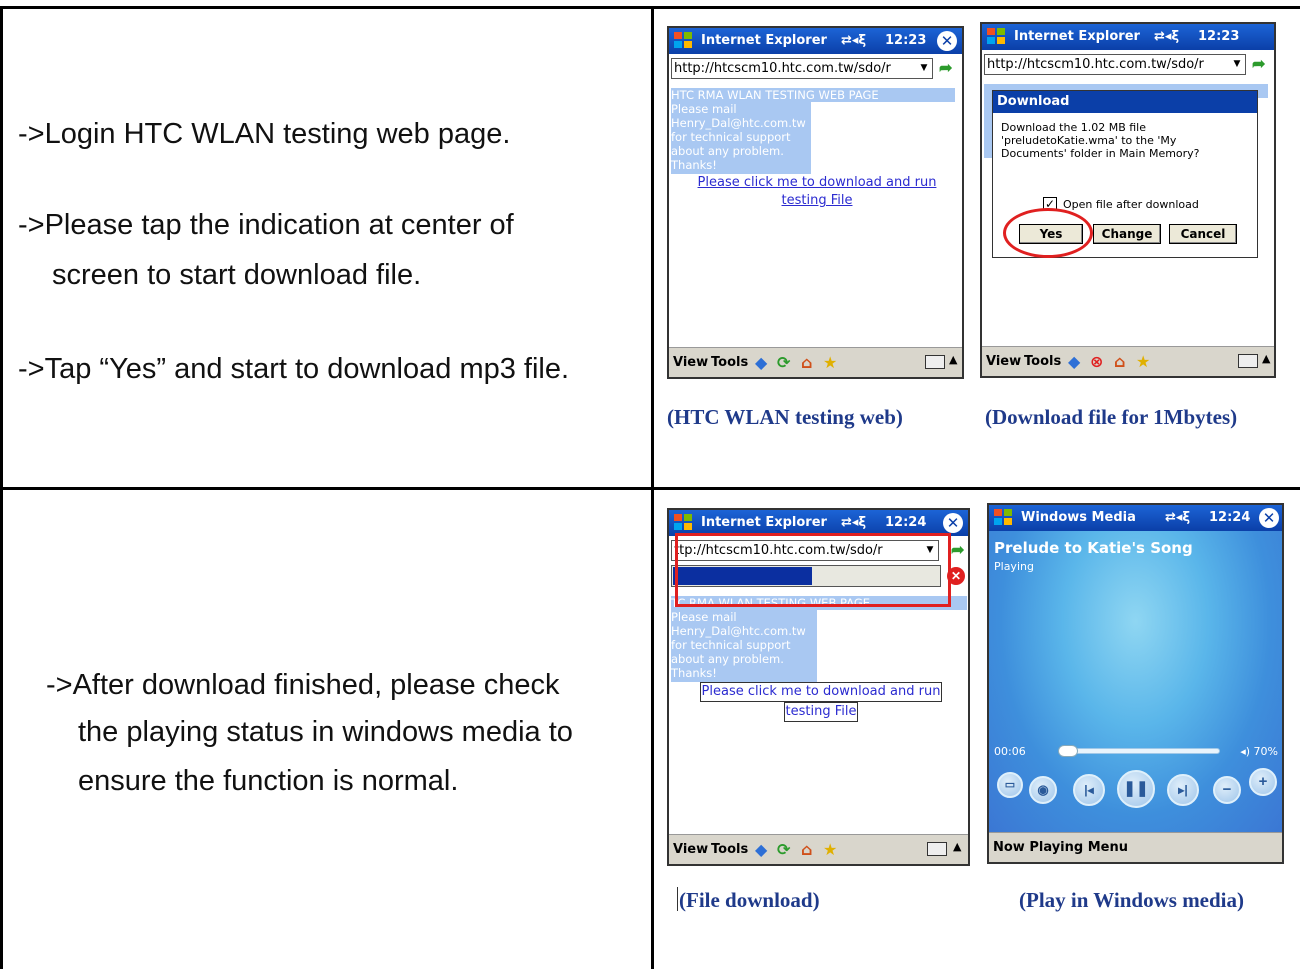 The width and height of the screenshot is (1300, 969). What do you see at coordinates (237, 275) in the screenshot?
I see `instruction-tap-indication-cont: screen to start download file.` at bounding box center [237, 275].